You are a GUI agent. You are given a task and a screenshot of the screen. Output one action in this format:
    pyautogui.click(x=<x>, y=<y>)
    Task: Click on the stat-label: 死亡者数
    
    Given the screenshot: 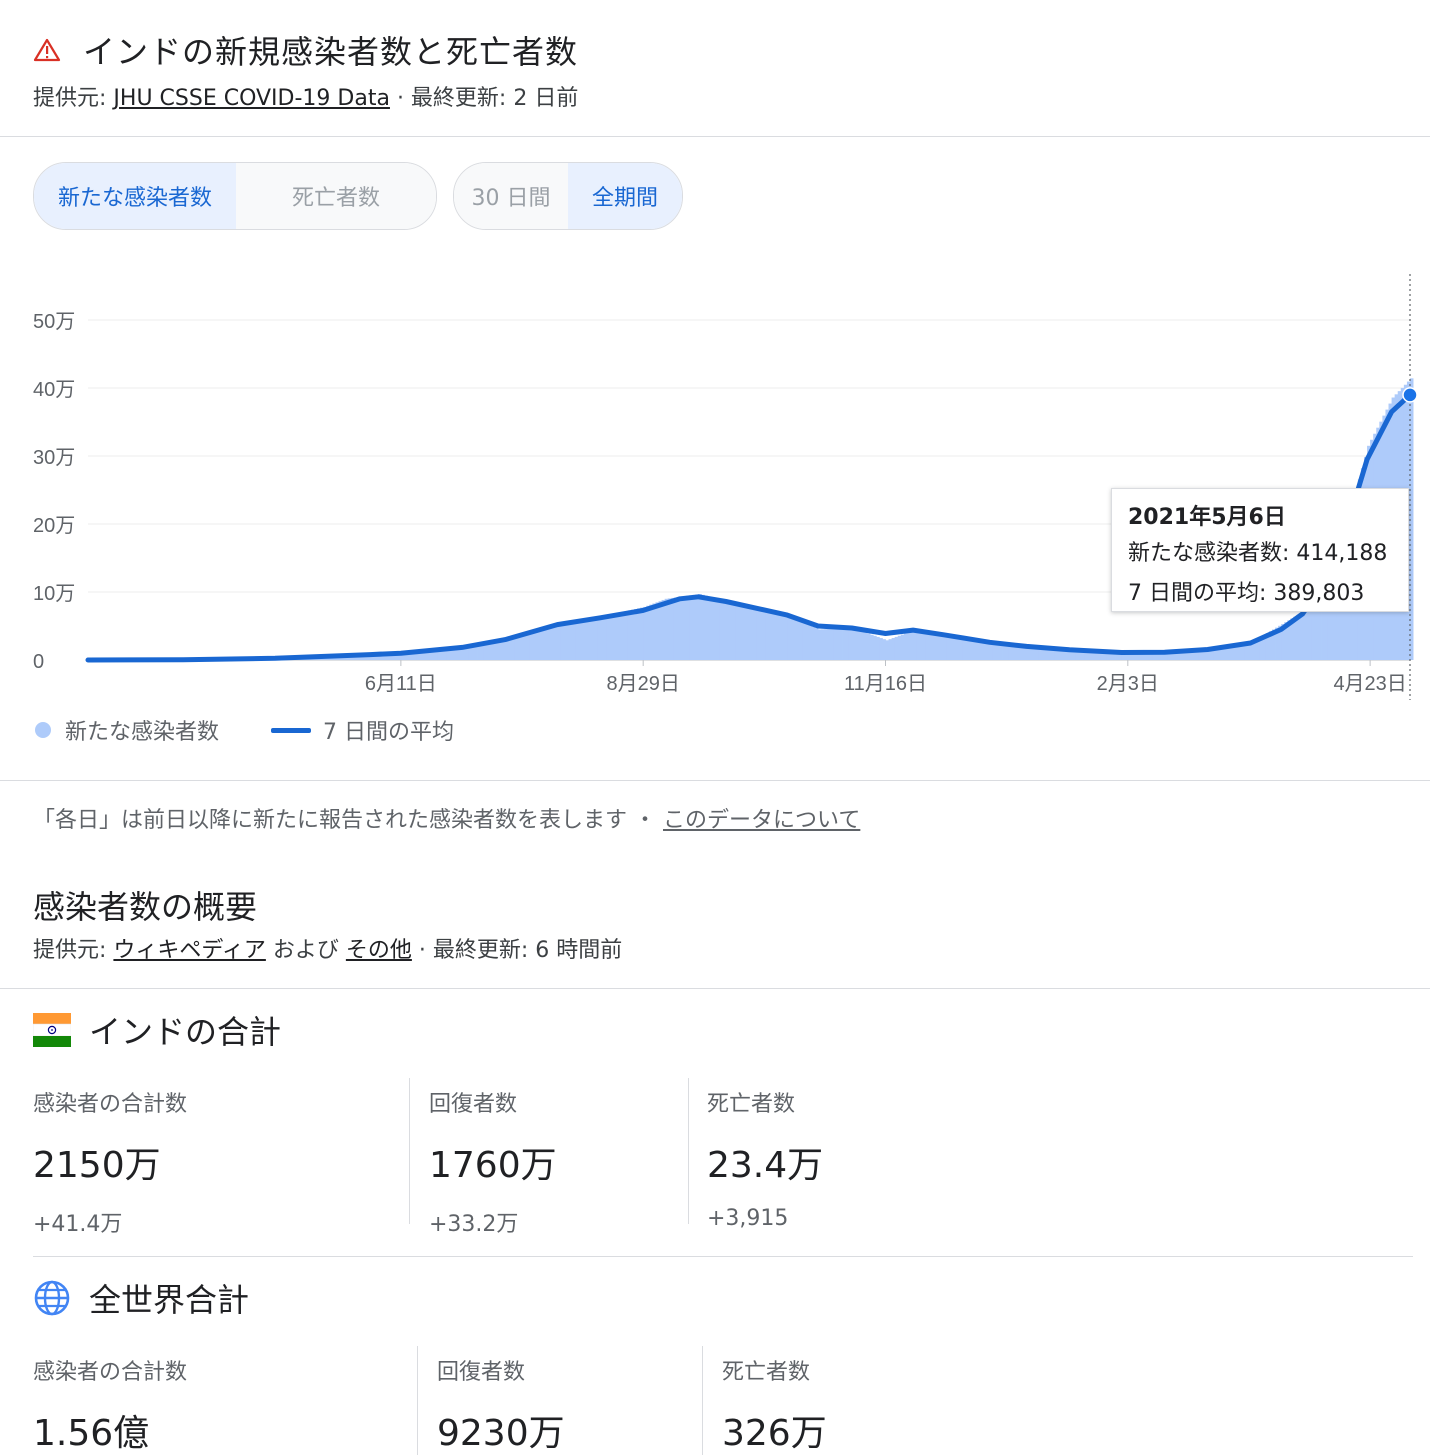 What is the action you would take?
    pyautogui.click(x=765, y=1102)
    